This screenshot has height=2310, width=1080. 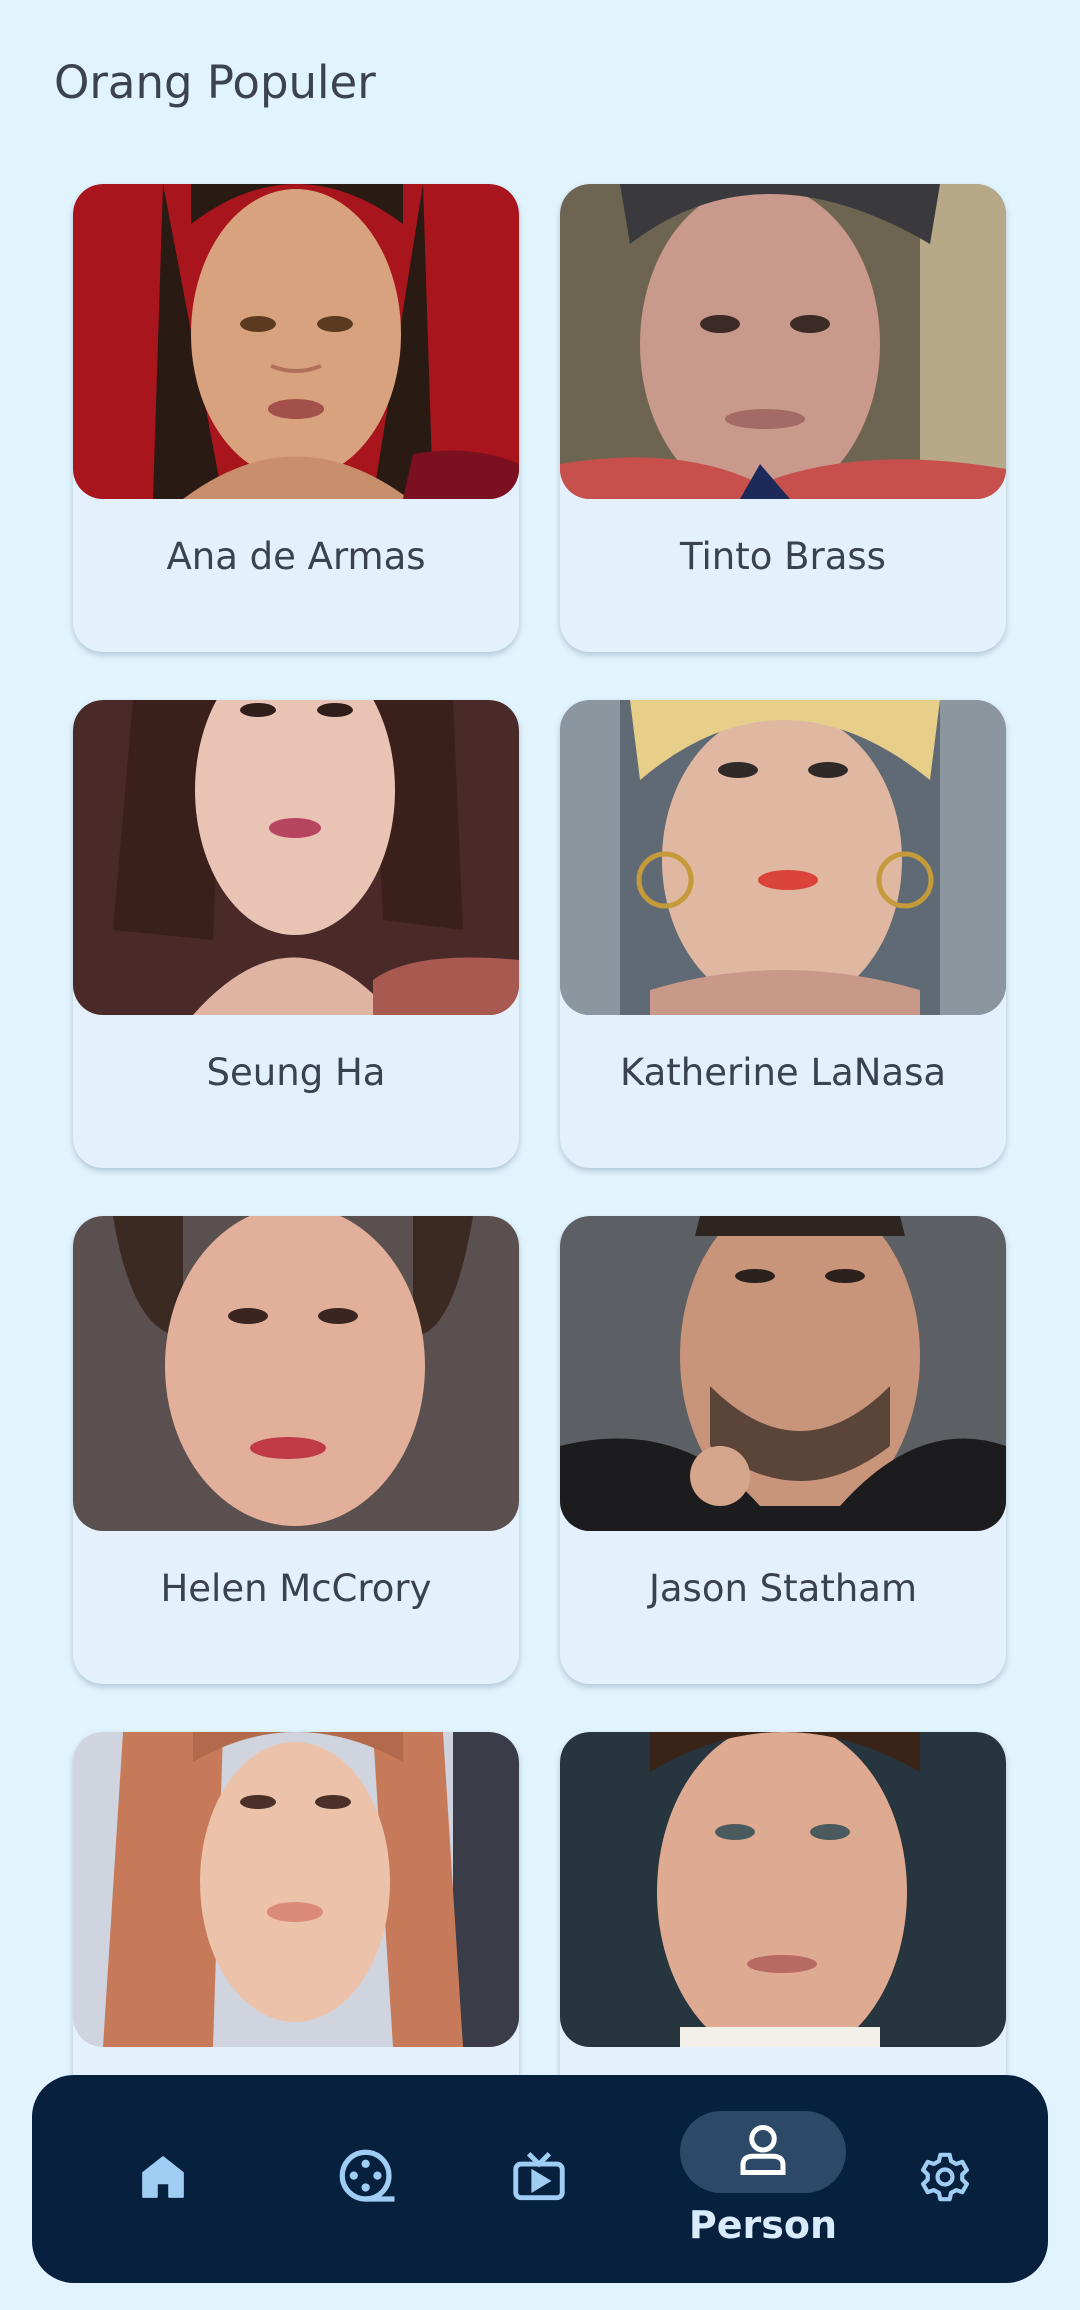 What do you see at coordinates (763, 2225) in the screenshot?
I see `nav-label-person: Person` at bounding box center [763, 2225].